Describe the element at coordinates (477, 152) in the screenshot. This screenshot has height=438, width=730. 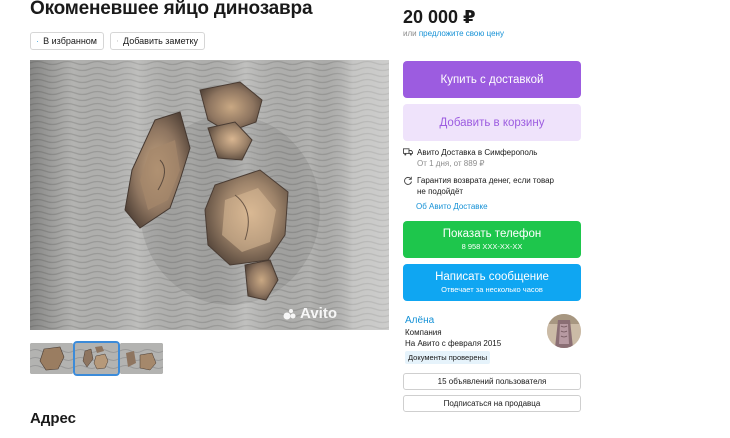
I see `delivery-title: Авито Доставка в Симферополь` at that location.